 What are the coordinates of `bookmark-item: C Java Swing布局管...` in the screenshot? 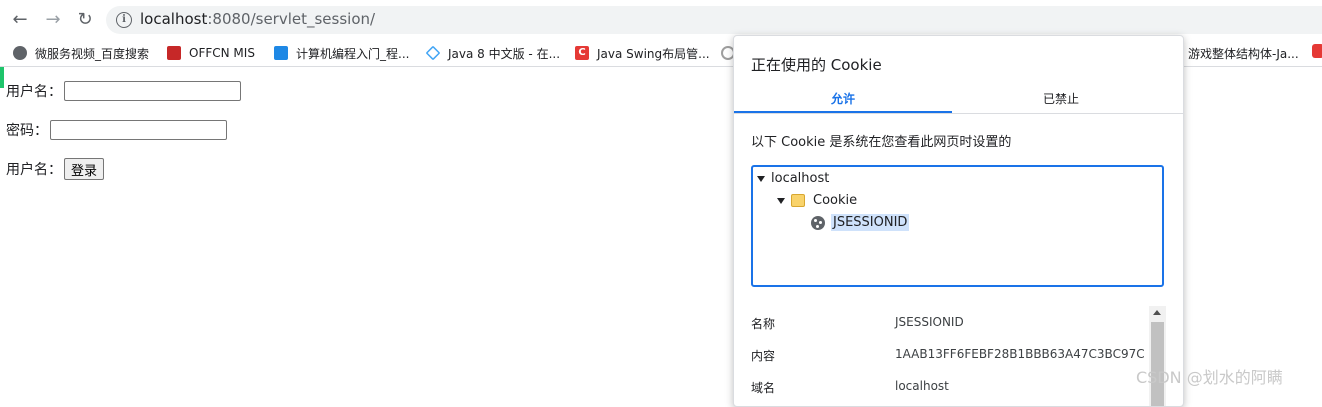 It's located at (642, 53).